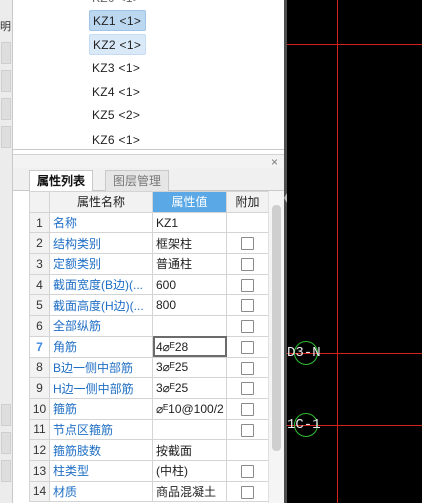  What do you see at coordinates (101, 326) in the screenshot?
I see `property-name: 全部纵筋` at bounding box center [101, 326].